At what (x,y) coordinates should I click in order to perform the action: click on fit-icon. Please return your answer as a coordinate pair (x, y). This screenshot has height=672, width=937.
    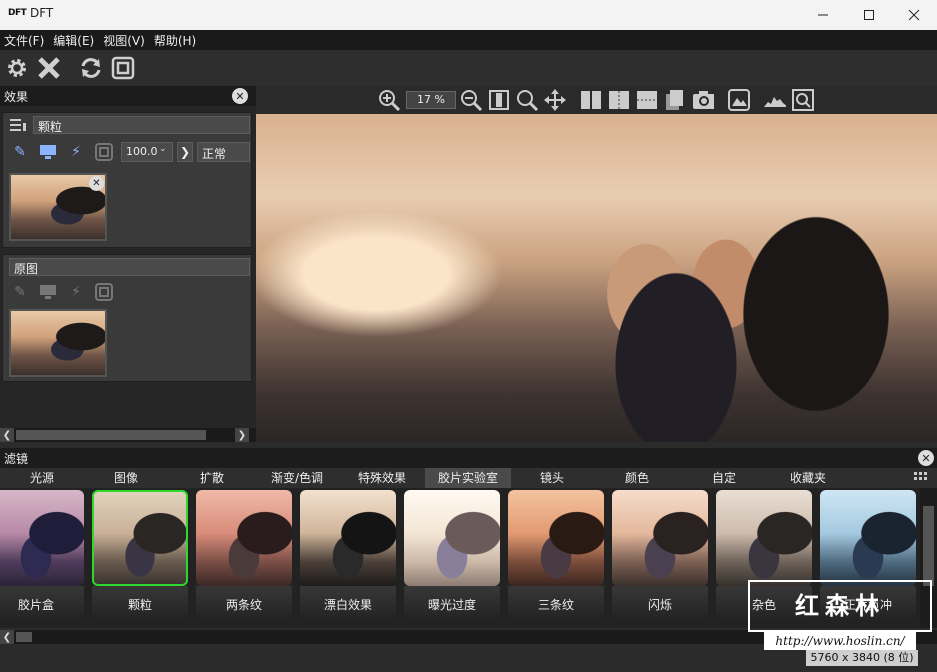
    Looking at the image, I should click on (499, 100).